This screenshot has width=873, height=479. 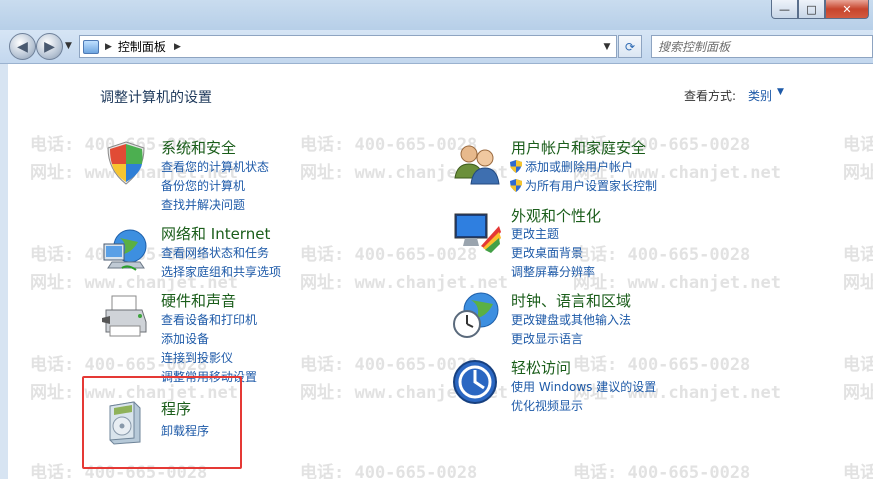 What do you see at coordinates (215, 166) in the screenshot?
I see `category-link: 查看您的计算机状态` at bounding box center [215, 166].